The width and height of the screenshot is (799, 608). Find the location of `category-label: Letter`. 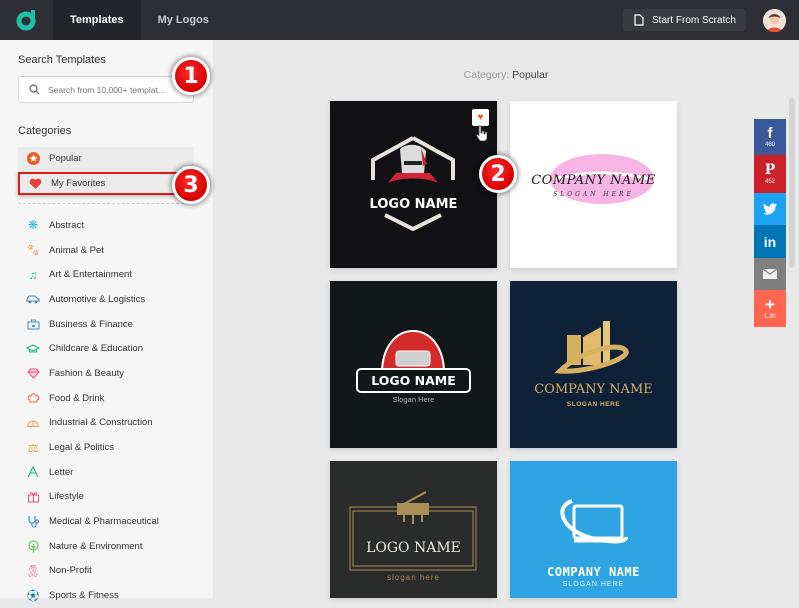

category-label: Letter is located at coordinates (61, 472).